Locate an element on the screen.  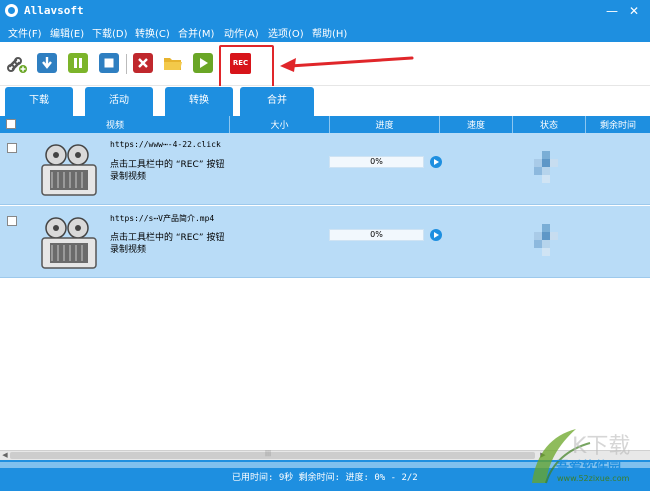
scroll-left-arrow: ◀ is located at coordinates (5, 455).